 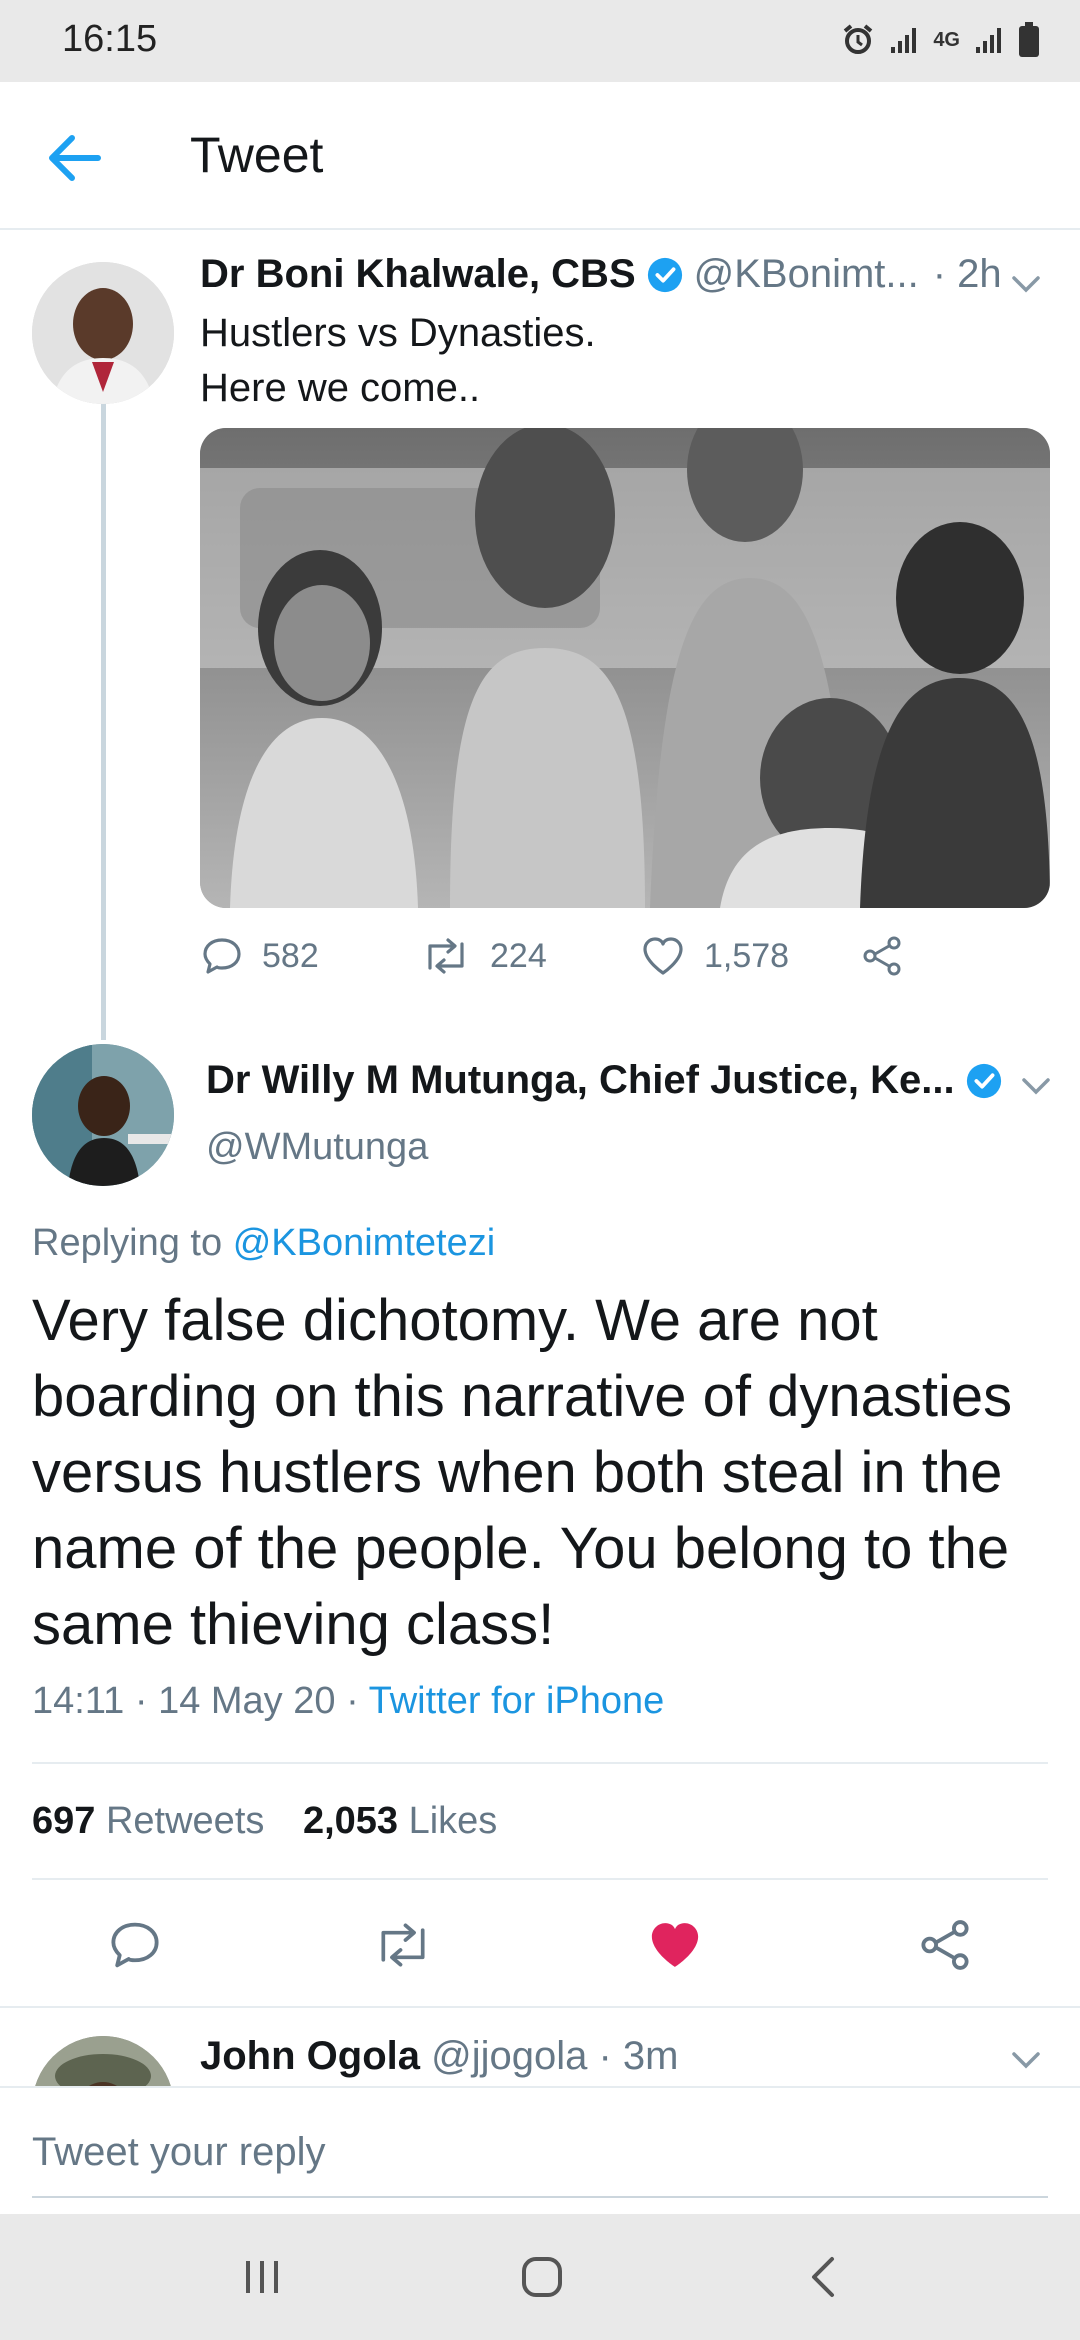 I want to click on tweet-text-line: Here we come.., so click(x=340, y=388).